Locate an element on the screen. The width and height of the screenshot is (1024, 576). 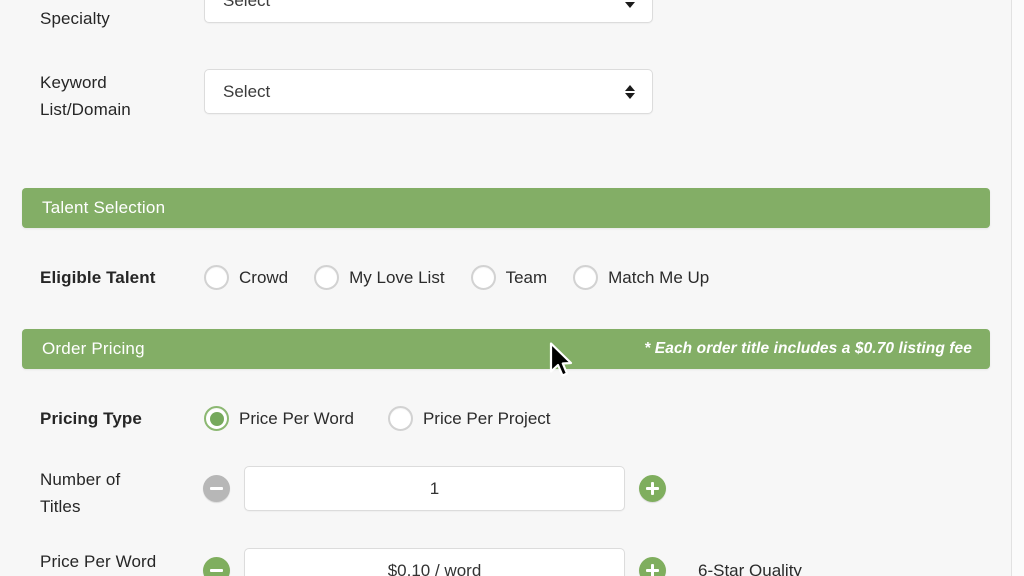
price-per-word-input: $0.10 / word is located at coordinates (434, 562).